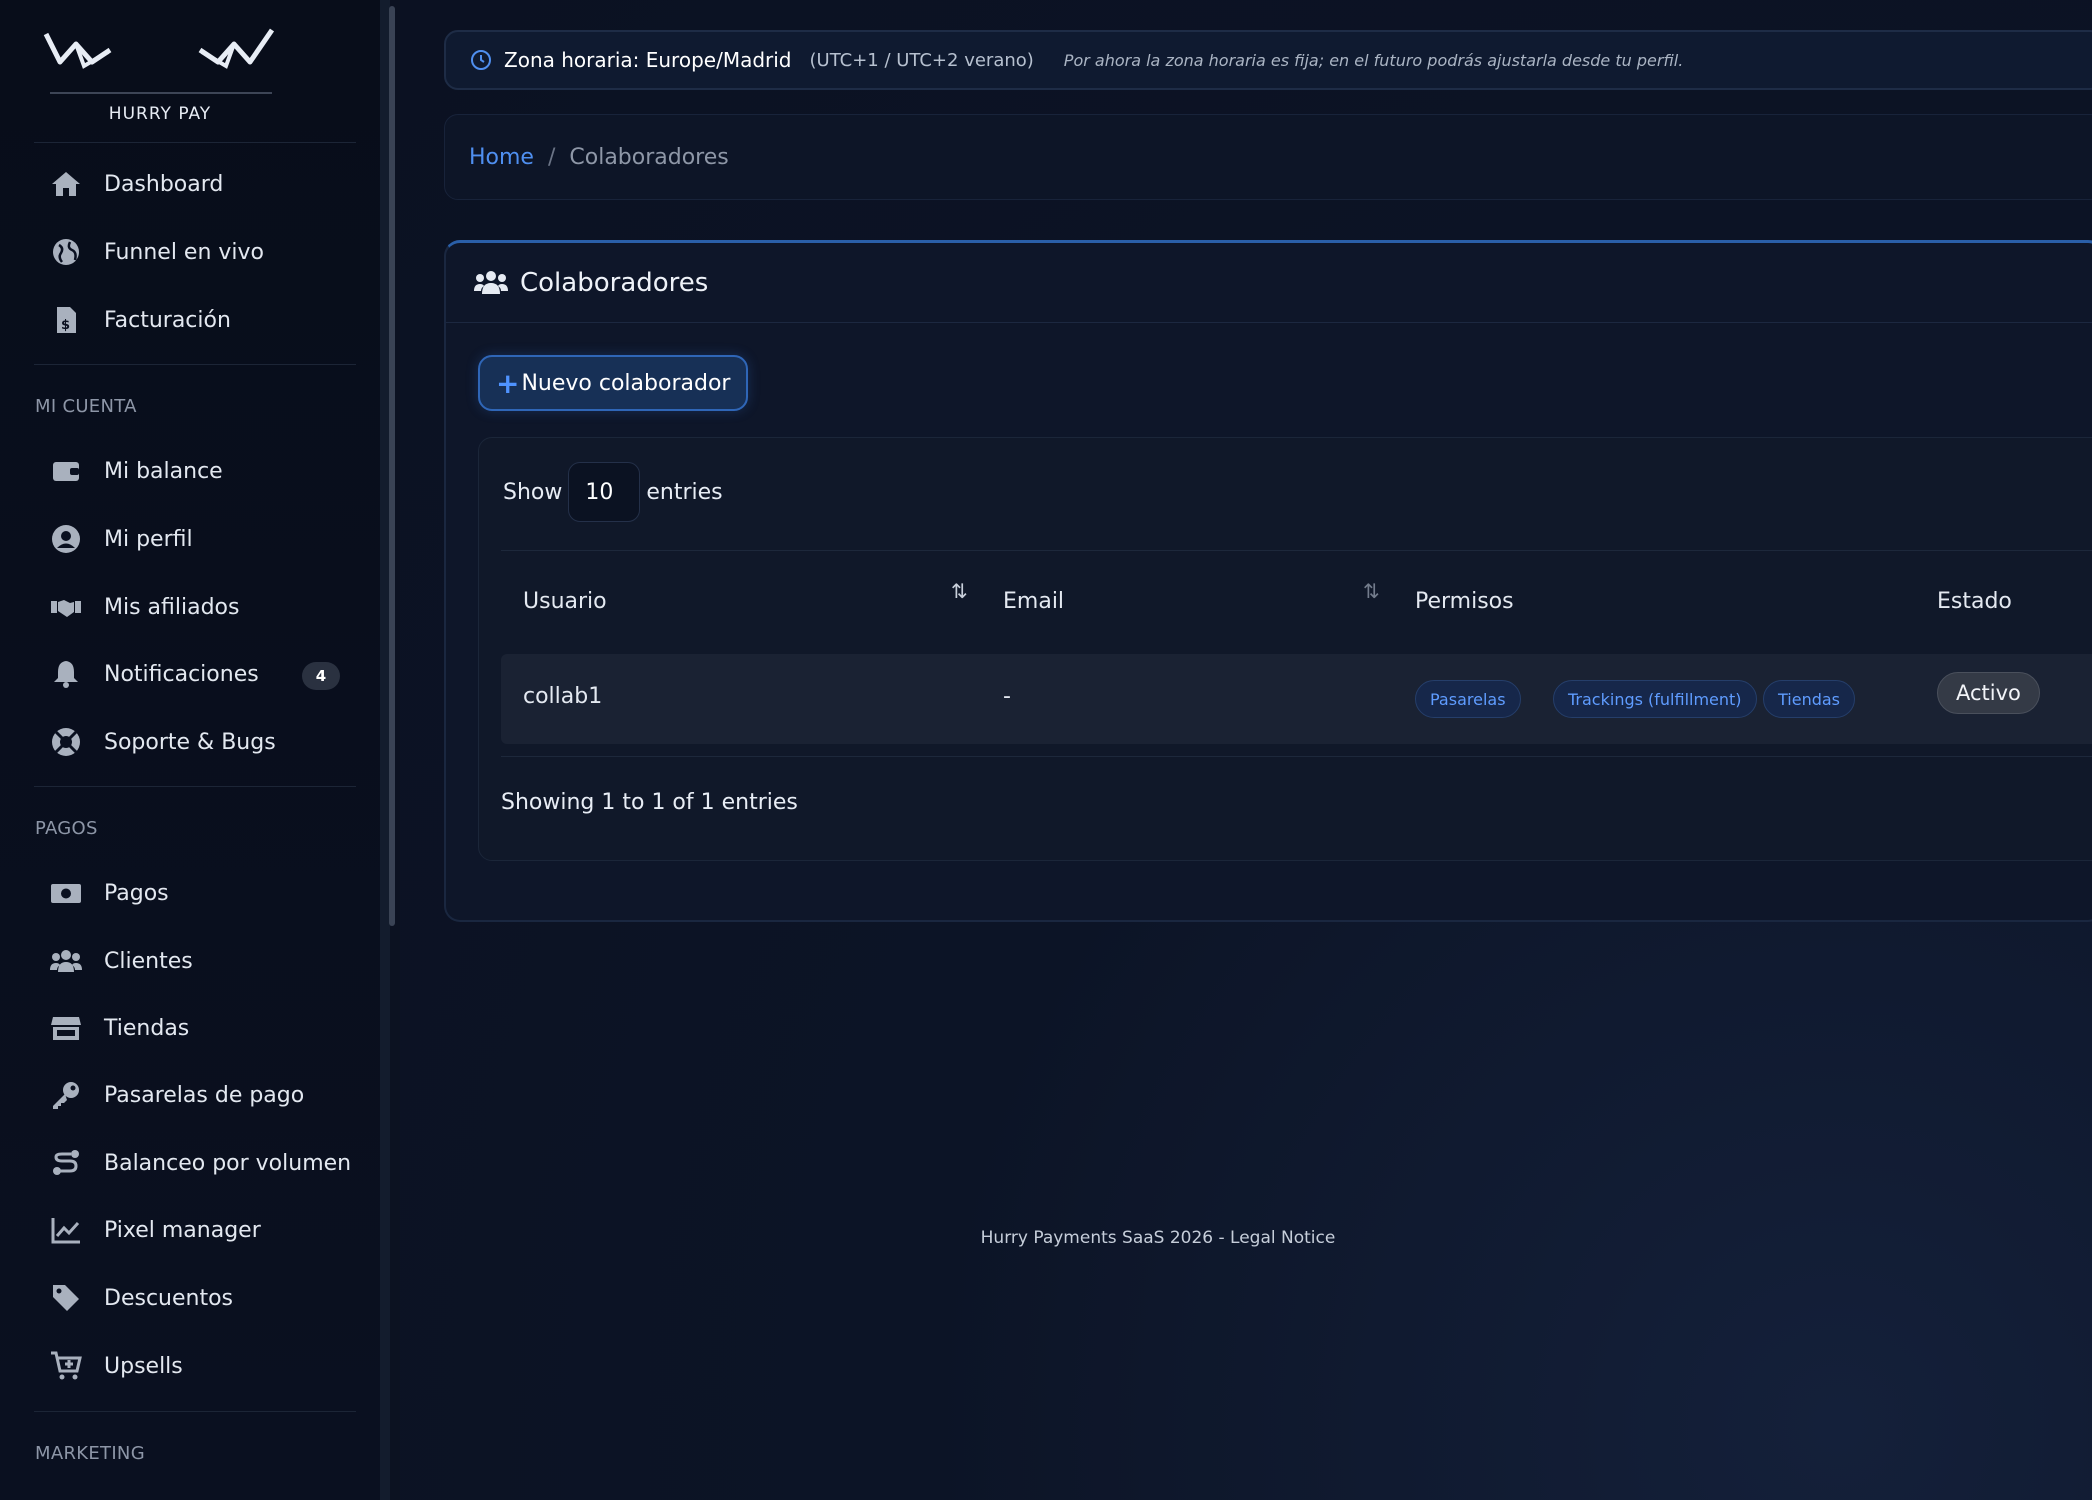  I want to click on column-header-permisos: Permisos, so click(1464, 601).